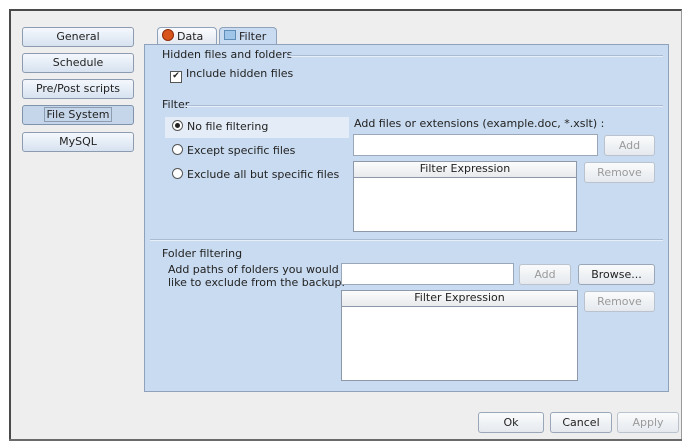  I want to click on radio-label: No file filtering, so click(228, 126).